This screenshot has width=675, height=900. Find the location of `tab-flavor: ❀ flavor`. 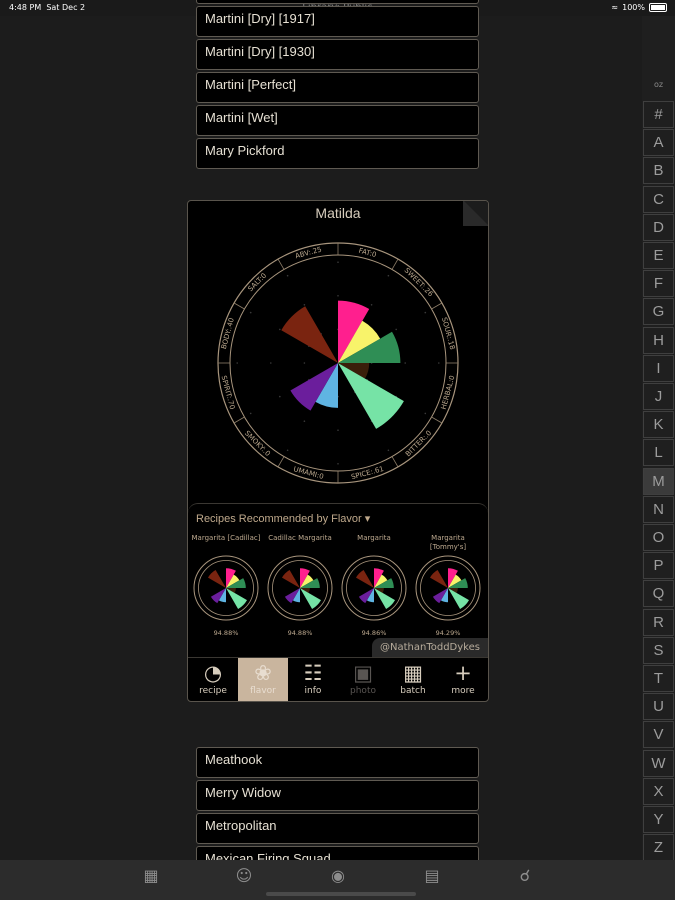

tab-flavor: ❀ flavor is located at coordinates (263, 679).